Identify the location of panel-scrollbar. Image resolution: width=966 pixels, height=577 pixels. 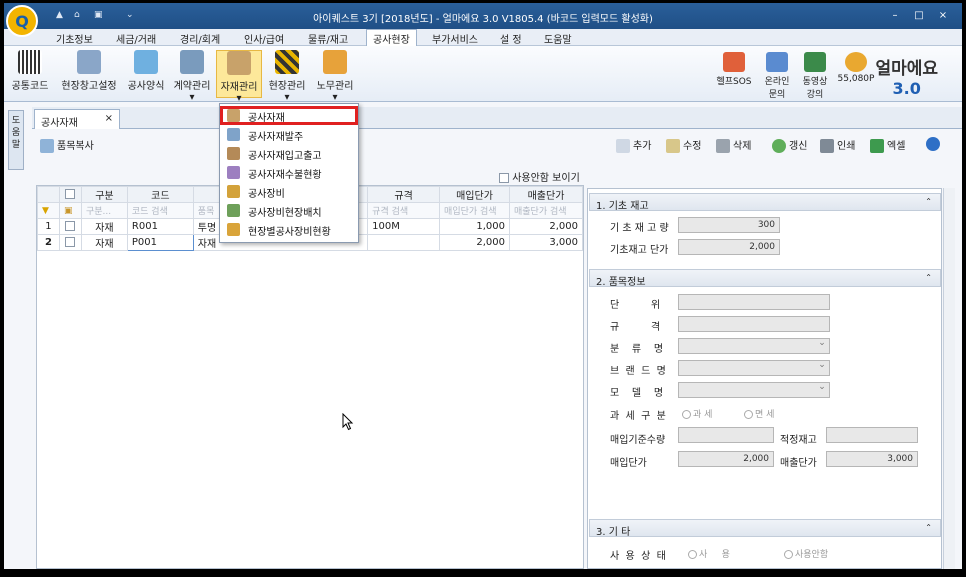
(949, 378).